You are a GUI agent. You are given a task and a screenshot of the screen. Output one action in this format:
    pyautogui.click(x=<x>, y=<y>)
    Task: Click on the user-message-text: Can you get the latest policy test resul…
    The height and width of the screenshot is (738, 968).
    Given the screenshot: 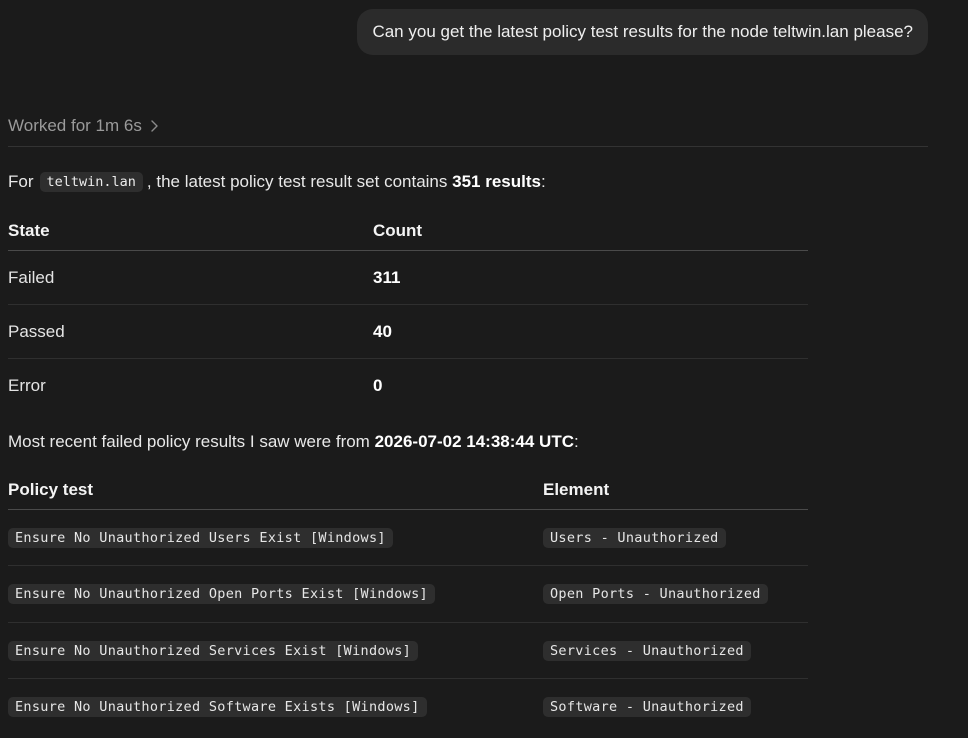 What is the action you would take?
    pyautogui.click(x=642, y=31)
    